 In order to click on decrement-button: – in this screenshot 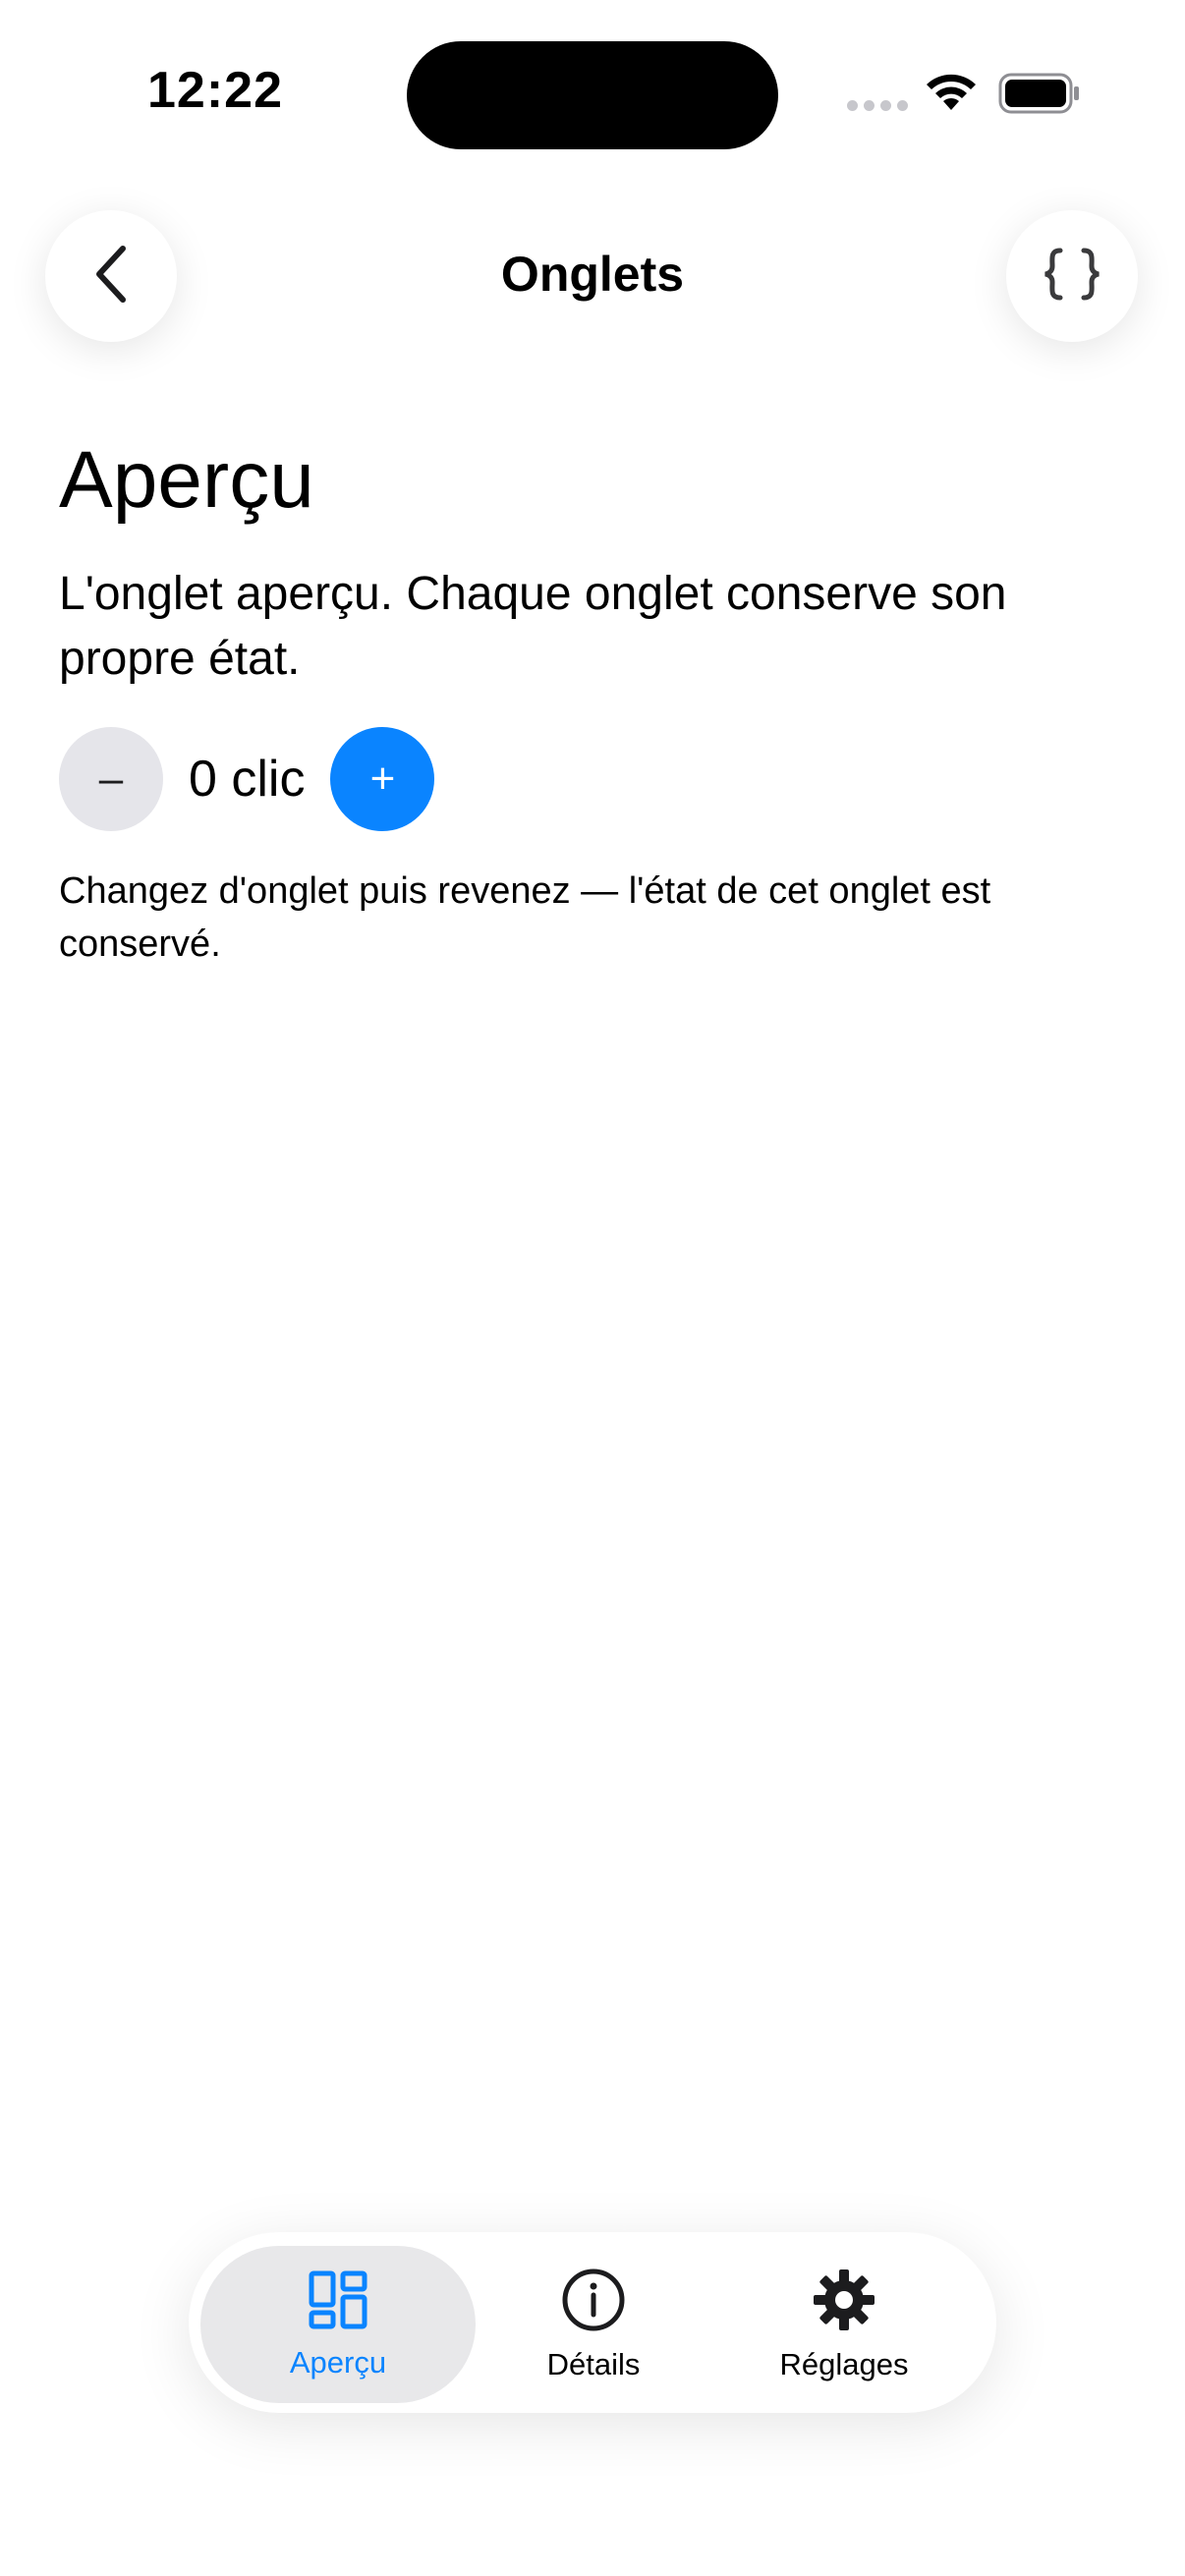, I will do `click(111, 779)`.